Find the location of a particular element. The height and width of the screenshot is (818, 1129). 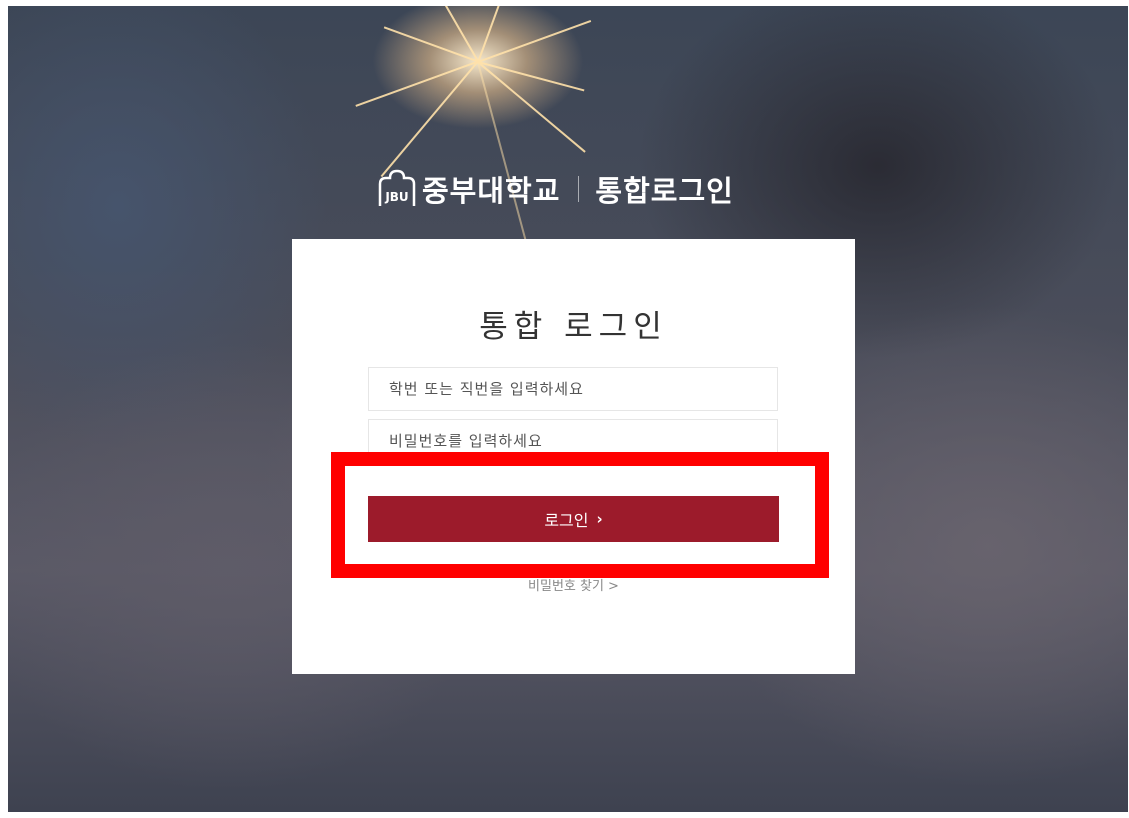

login-button: 로그인 › is located at coordinates (573, 519).